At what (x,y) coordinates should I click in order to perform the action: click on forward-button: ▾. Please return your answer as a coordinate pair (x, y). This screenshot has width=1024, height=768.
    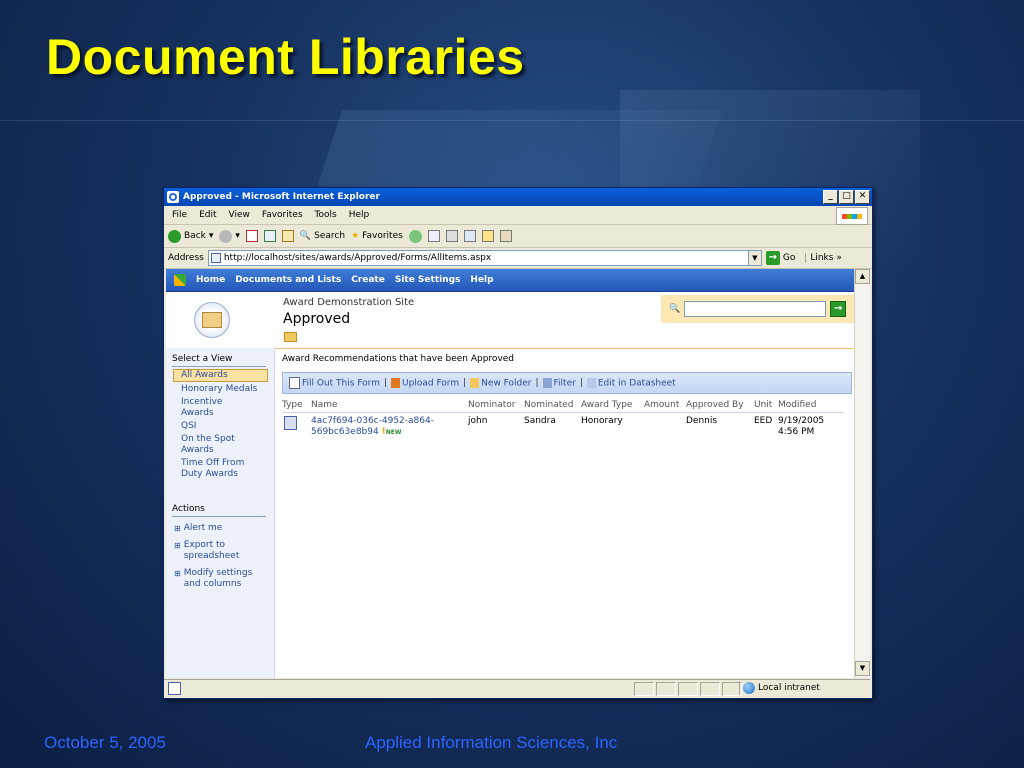
    Looking at the image, I should click on (229, 236).